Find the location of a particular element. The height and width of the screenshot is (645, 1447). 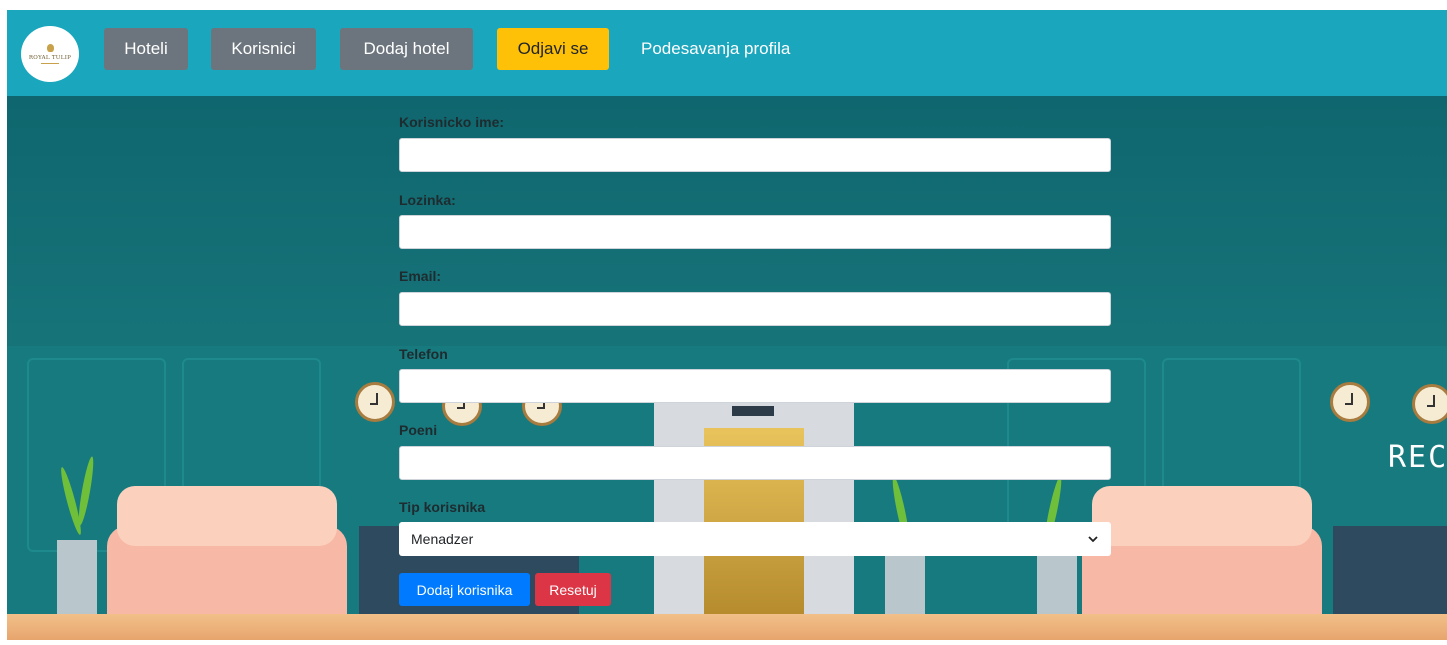

phone-input is located at coordinates (755, 386).